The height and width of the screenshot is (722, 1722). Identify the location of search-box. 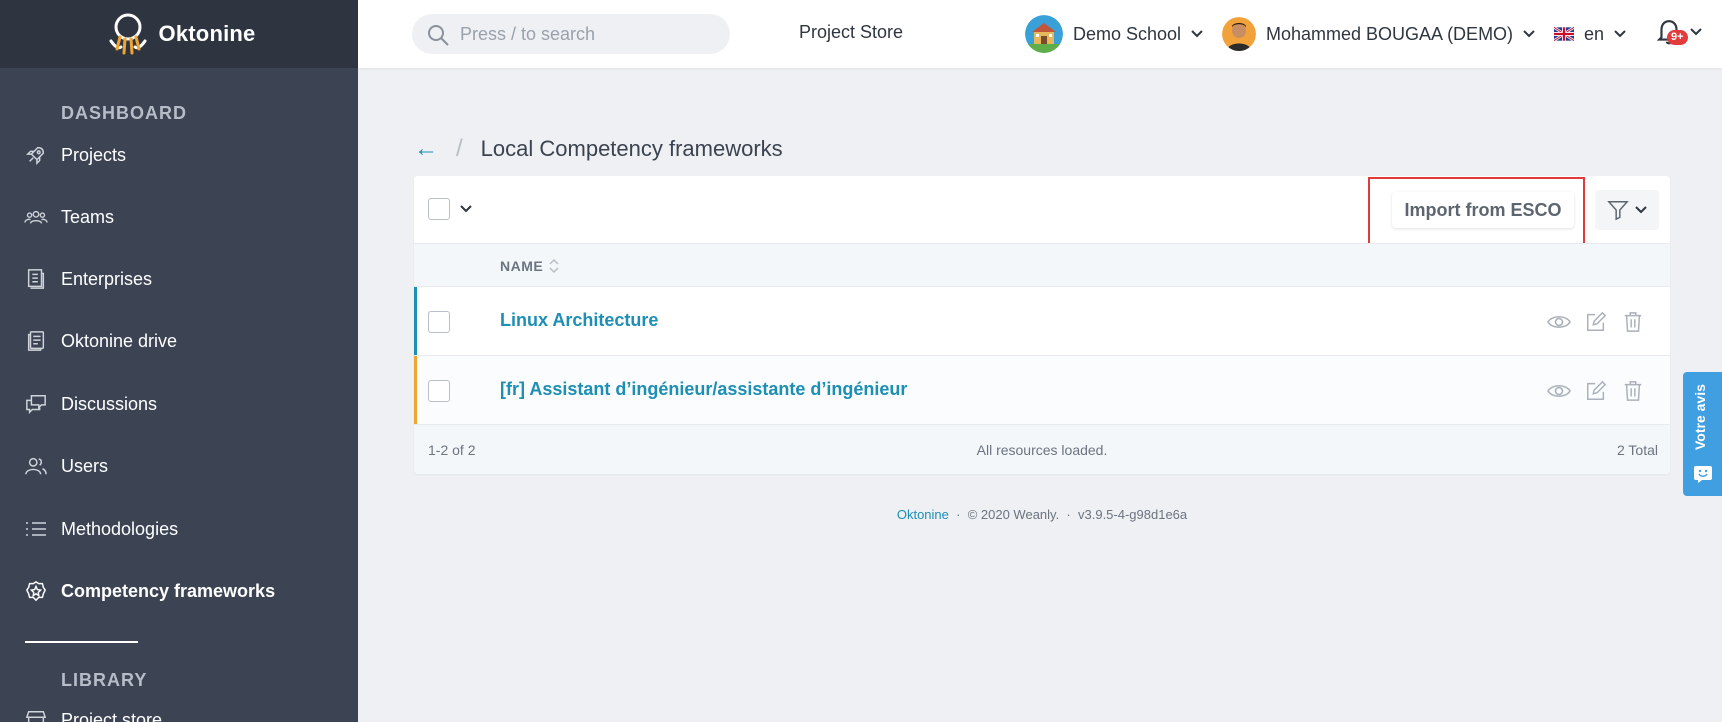
(571, 34).